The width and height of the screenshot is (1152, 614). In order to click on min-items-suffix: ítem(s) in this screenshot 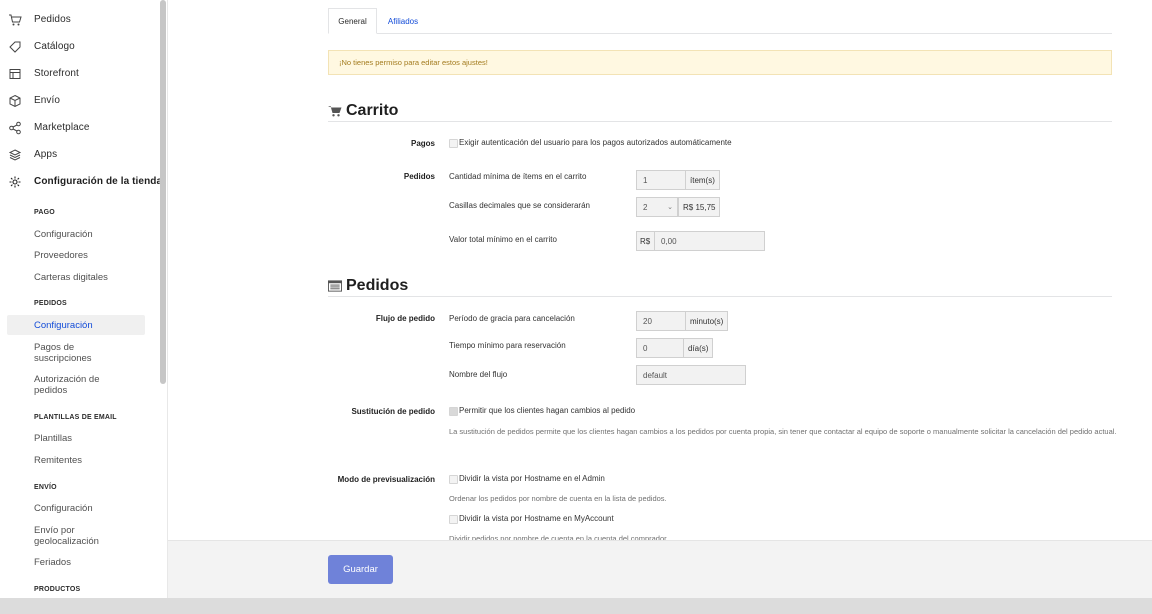, I will do `click(703, 180)`.